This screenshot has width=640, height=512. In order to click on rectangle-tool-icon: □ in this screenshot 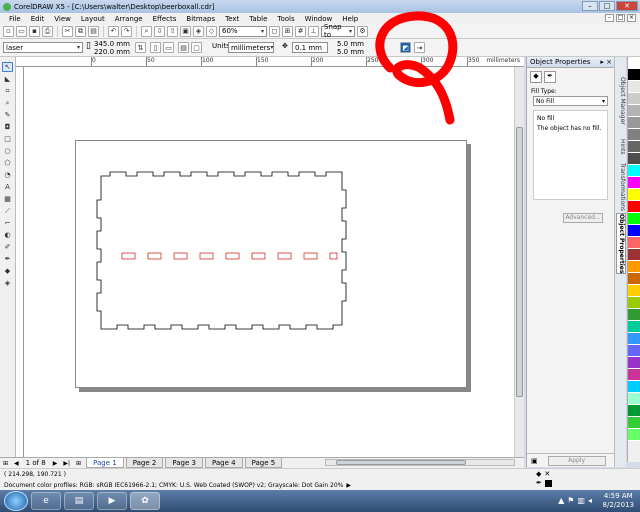, I will do `click(7, 139)`.